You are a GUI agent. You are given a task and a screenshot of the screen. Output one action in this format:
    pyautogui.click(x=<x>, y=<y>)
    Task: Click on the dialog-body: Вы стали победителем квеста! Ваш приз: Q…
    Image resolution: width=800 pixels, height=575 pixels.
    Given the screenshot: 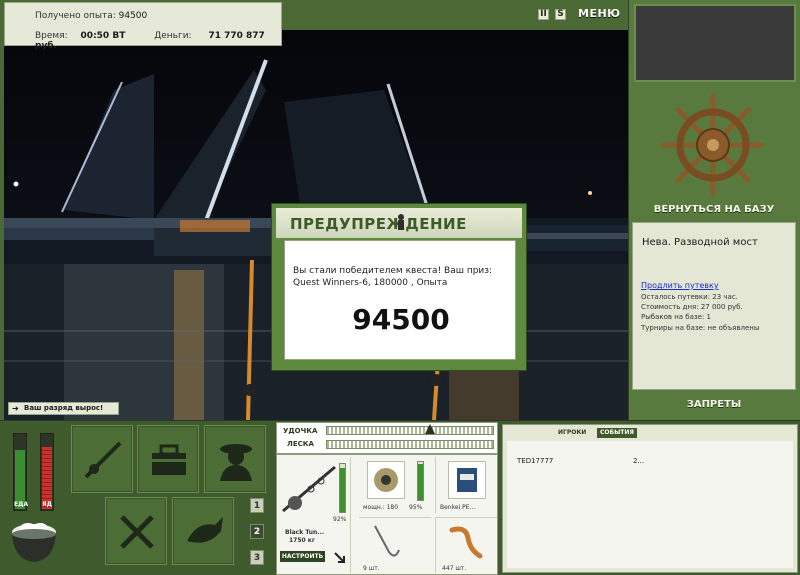 What is the action you would take?
    pyautogui.click(x=400, y=300)
    